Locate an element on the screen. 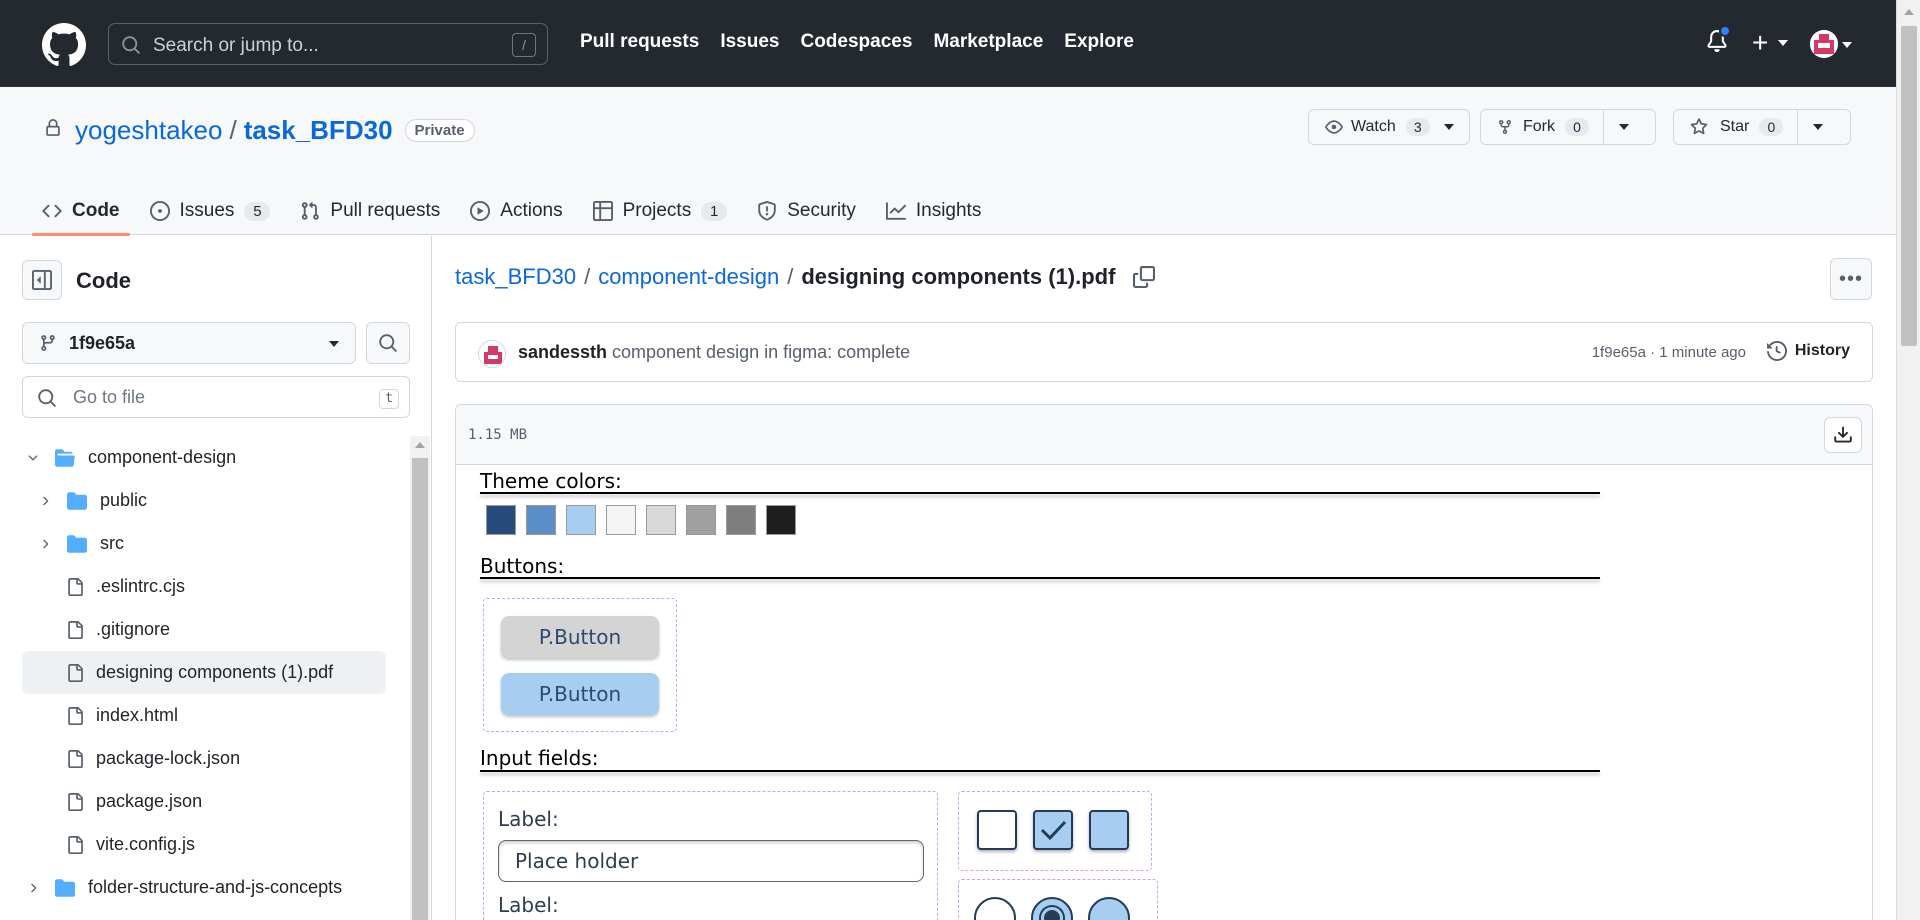  tab-insights: Insights is located at coordinates (933, 211).